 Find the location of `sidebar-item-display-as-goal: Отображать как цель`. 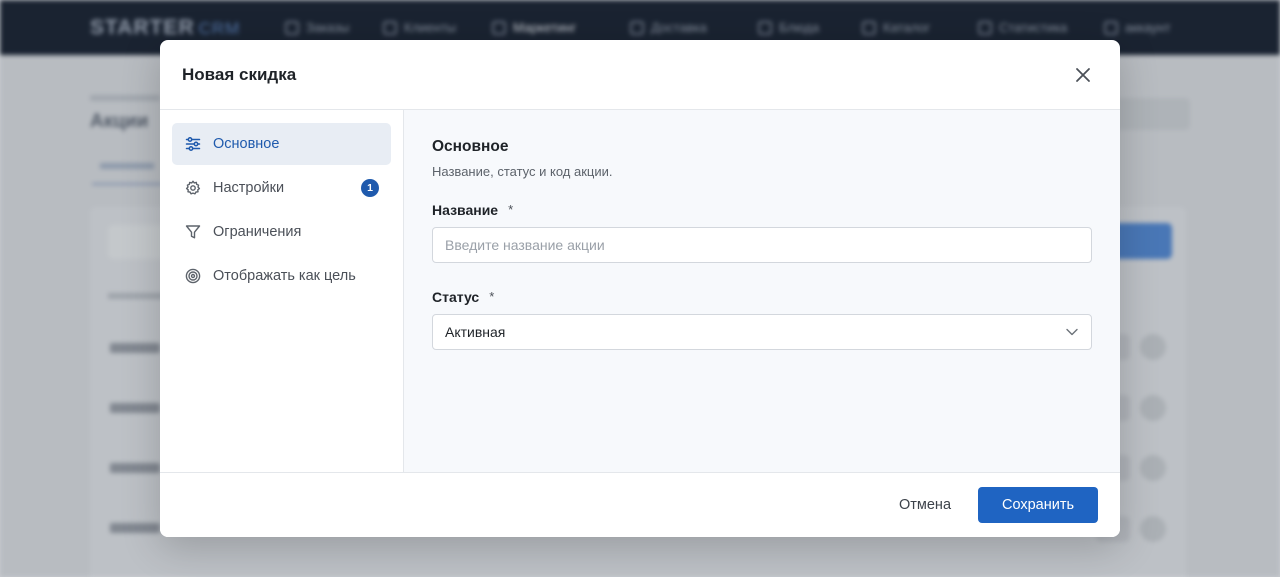

sidebar-item-display-as-goal: Отображать как цель is located at coordinates (281, 276).